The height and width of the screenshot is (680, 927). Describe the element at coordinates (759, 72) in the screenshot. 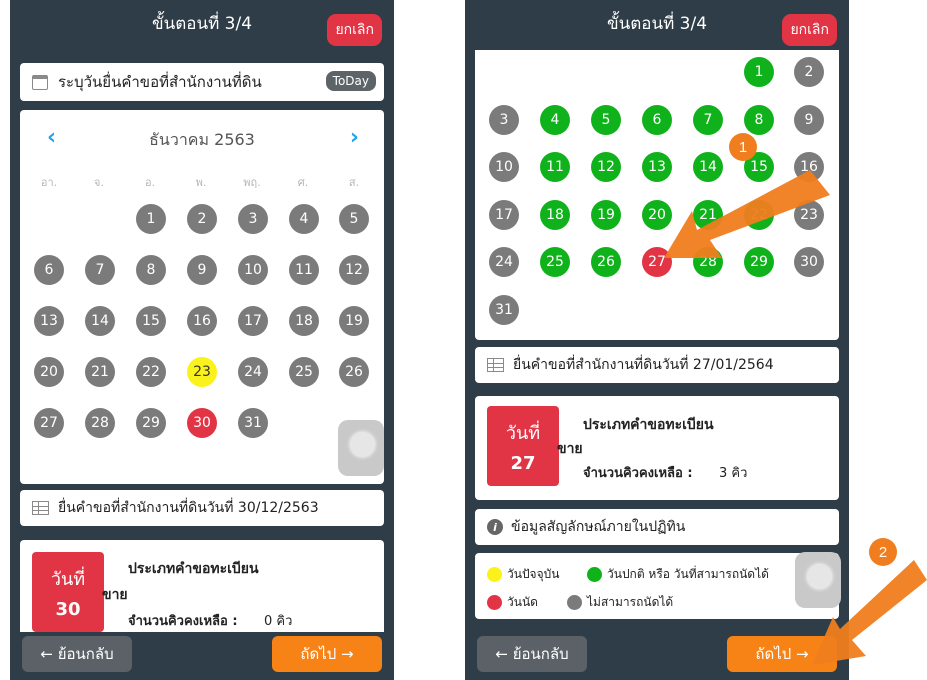

I see `day-1-available: 1` at that location.